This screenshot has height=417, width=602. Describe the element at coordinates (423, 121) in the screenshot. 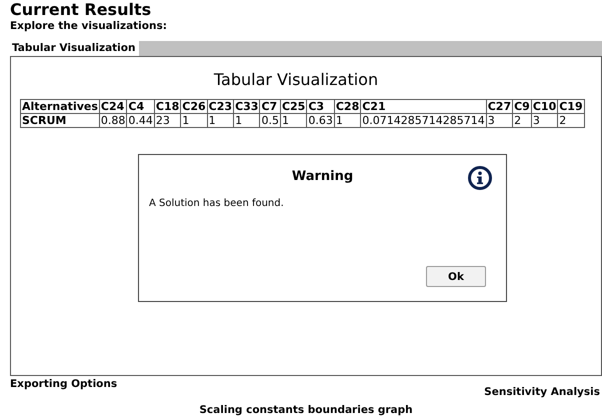

I see `table-cell: 0.0714285714285714` at that location.